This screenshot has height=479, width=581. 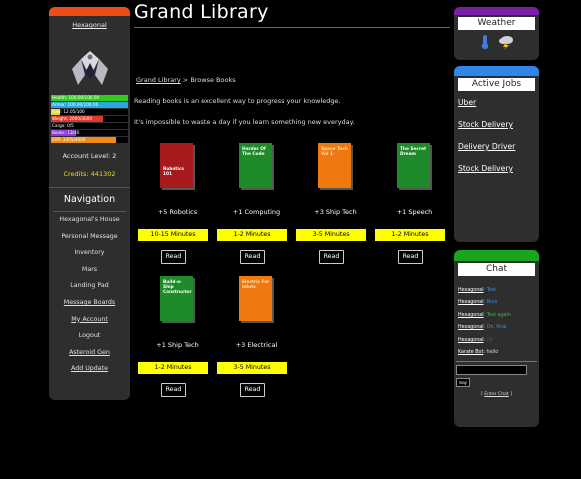 I want to click on nav-item-message-boards: Message Boards, so click(x=89, y=303).